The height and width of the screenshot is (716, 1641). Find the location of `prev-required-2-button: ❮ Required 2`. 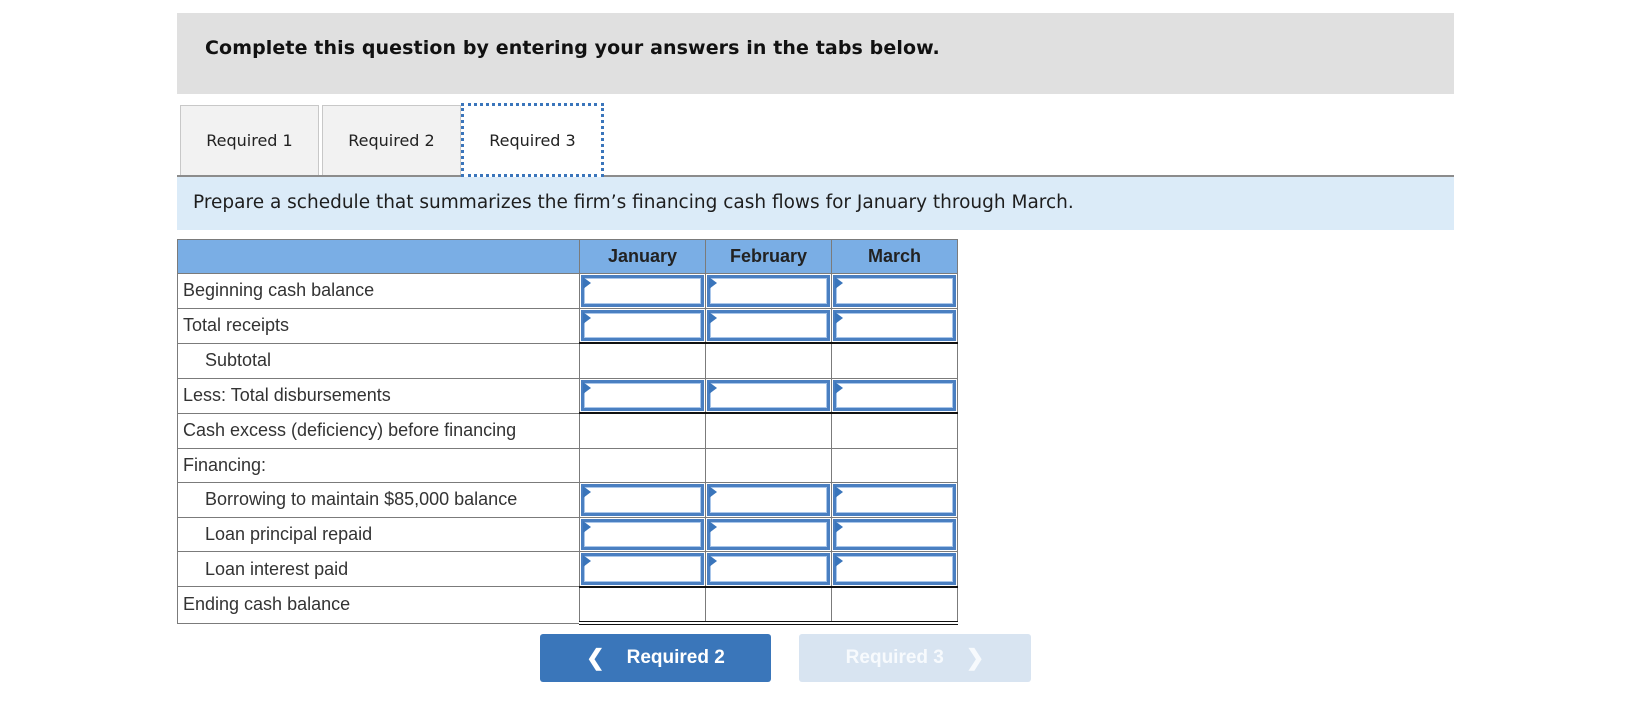

prev-required-2-button: ❮ Required 2 is located at coordinates (655, 658).